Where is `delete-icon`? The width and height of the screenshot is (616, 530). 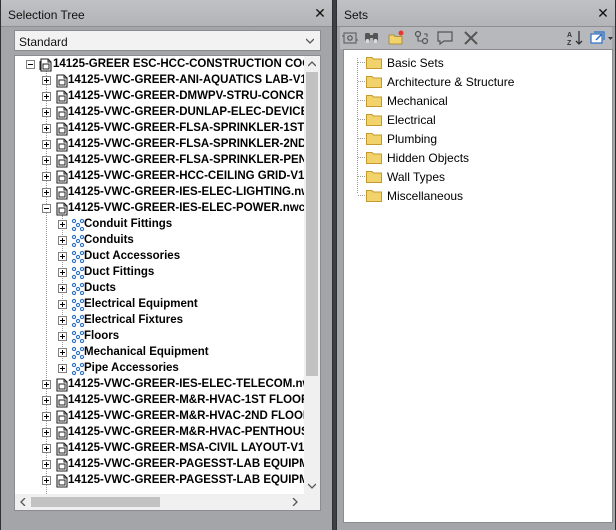 delete-icon is located at coordinates (471, 38).